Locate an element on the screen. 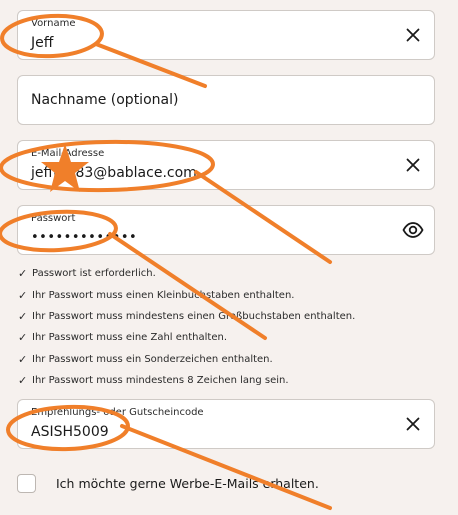  eye-icon is located at coordinates (413, 230).